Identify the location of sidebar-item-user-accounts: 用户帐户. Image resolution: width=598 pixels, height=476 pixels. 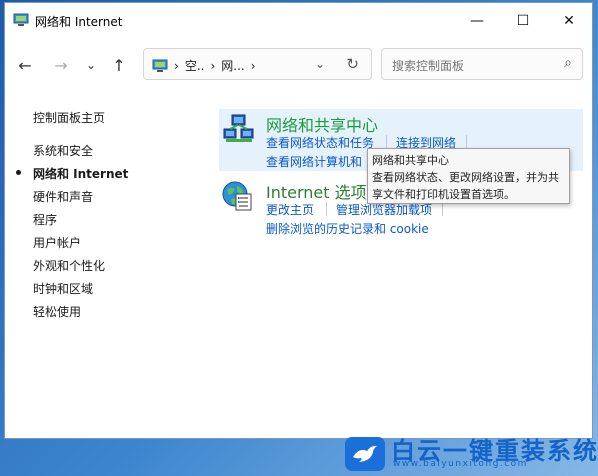
(57, 242).